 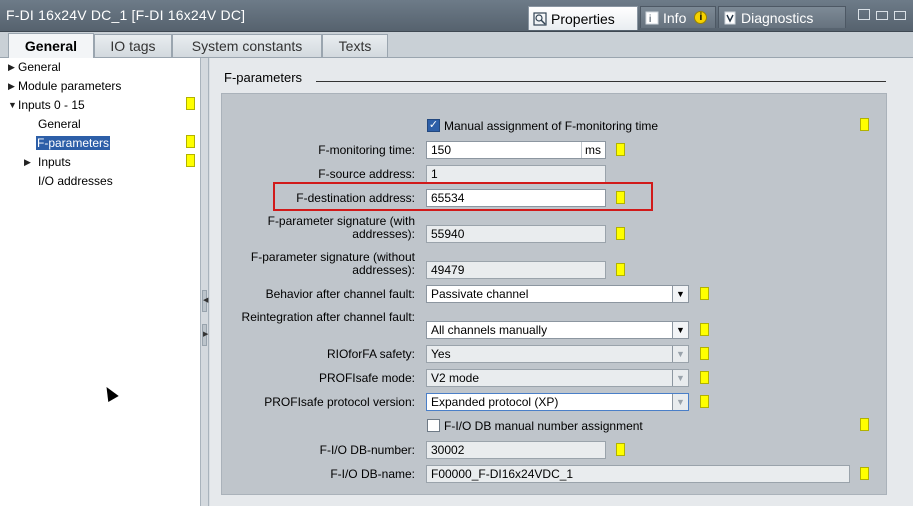 What do you see at coordinates (638, 474) in the screenshot?
I see `db-name-field: F00000_F-DI16x24VDC_1` at bounding box center [638, 474].